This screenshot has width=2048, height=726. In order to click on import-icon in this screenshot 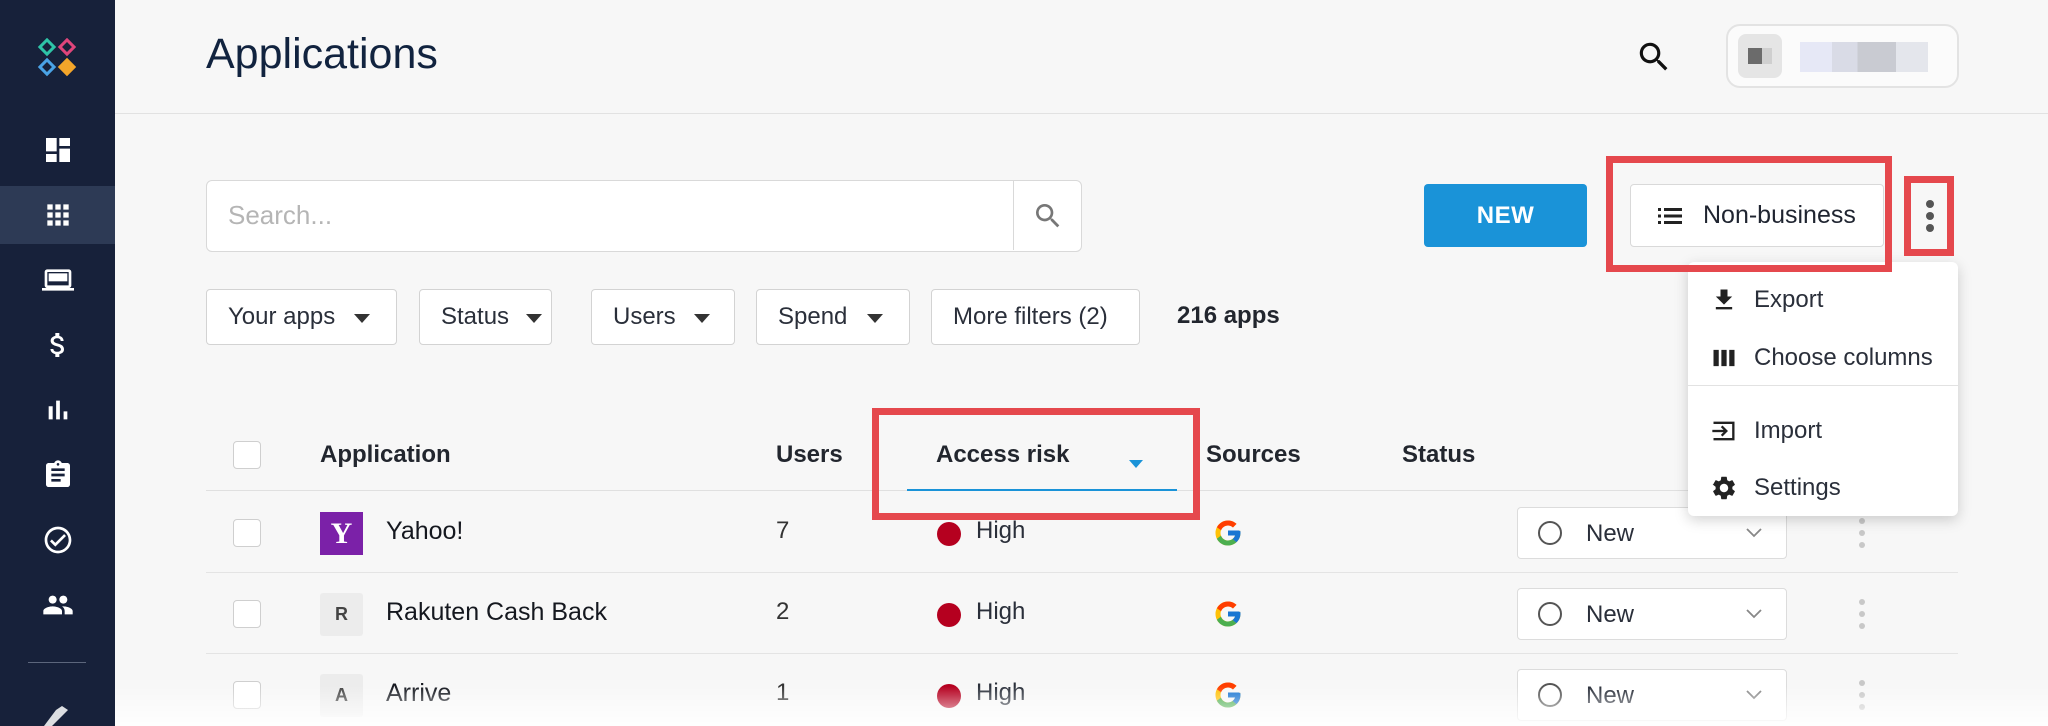, I will do `click(1723, 431)`.